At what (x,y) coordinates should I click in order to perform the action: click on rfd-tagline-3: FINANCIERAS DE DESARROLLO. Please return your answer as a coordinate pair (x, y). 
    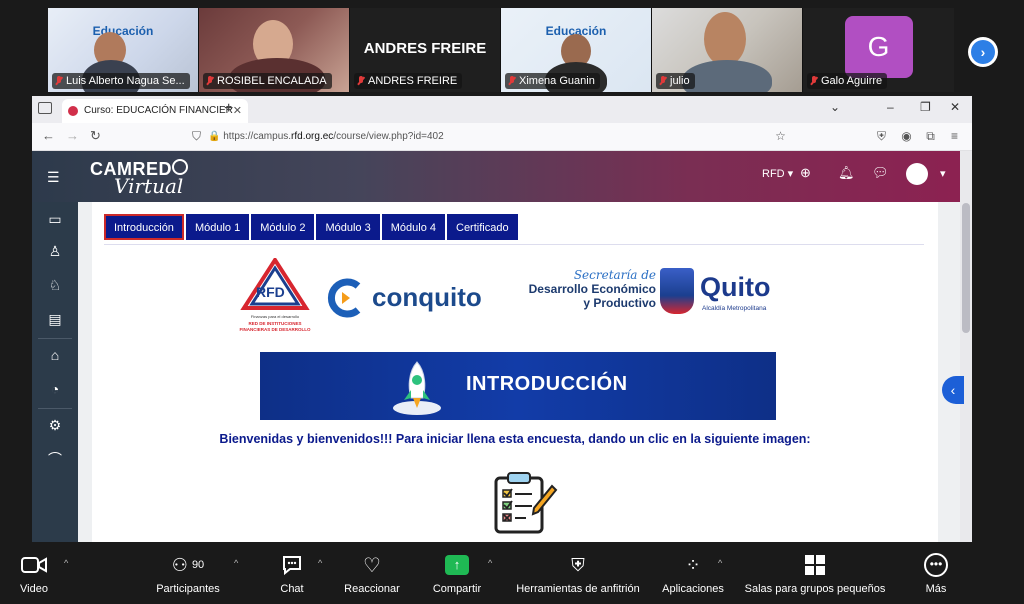
    Looking at the image, I should click on (275, 329).